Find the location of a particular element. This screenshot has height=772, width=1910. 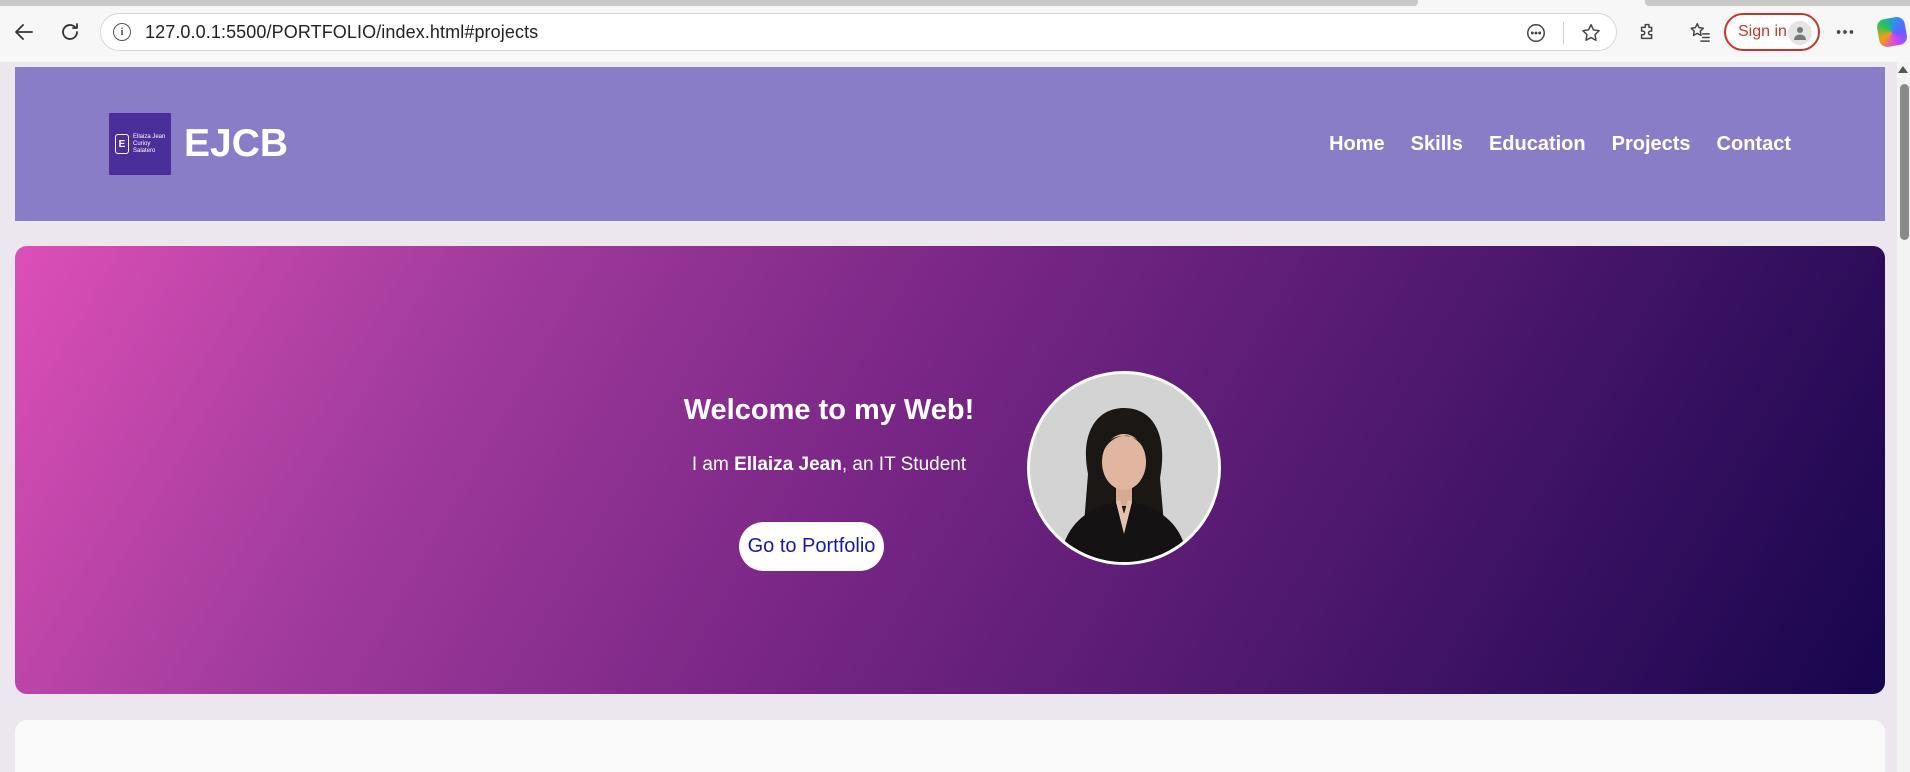

sign-in-button: Sign in is located at coordinates (1772, 32).